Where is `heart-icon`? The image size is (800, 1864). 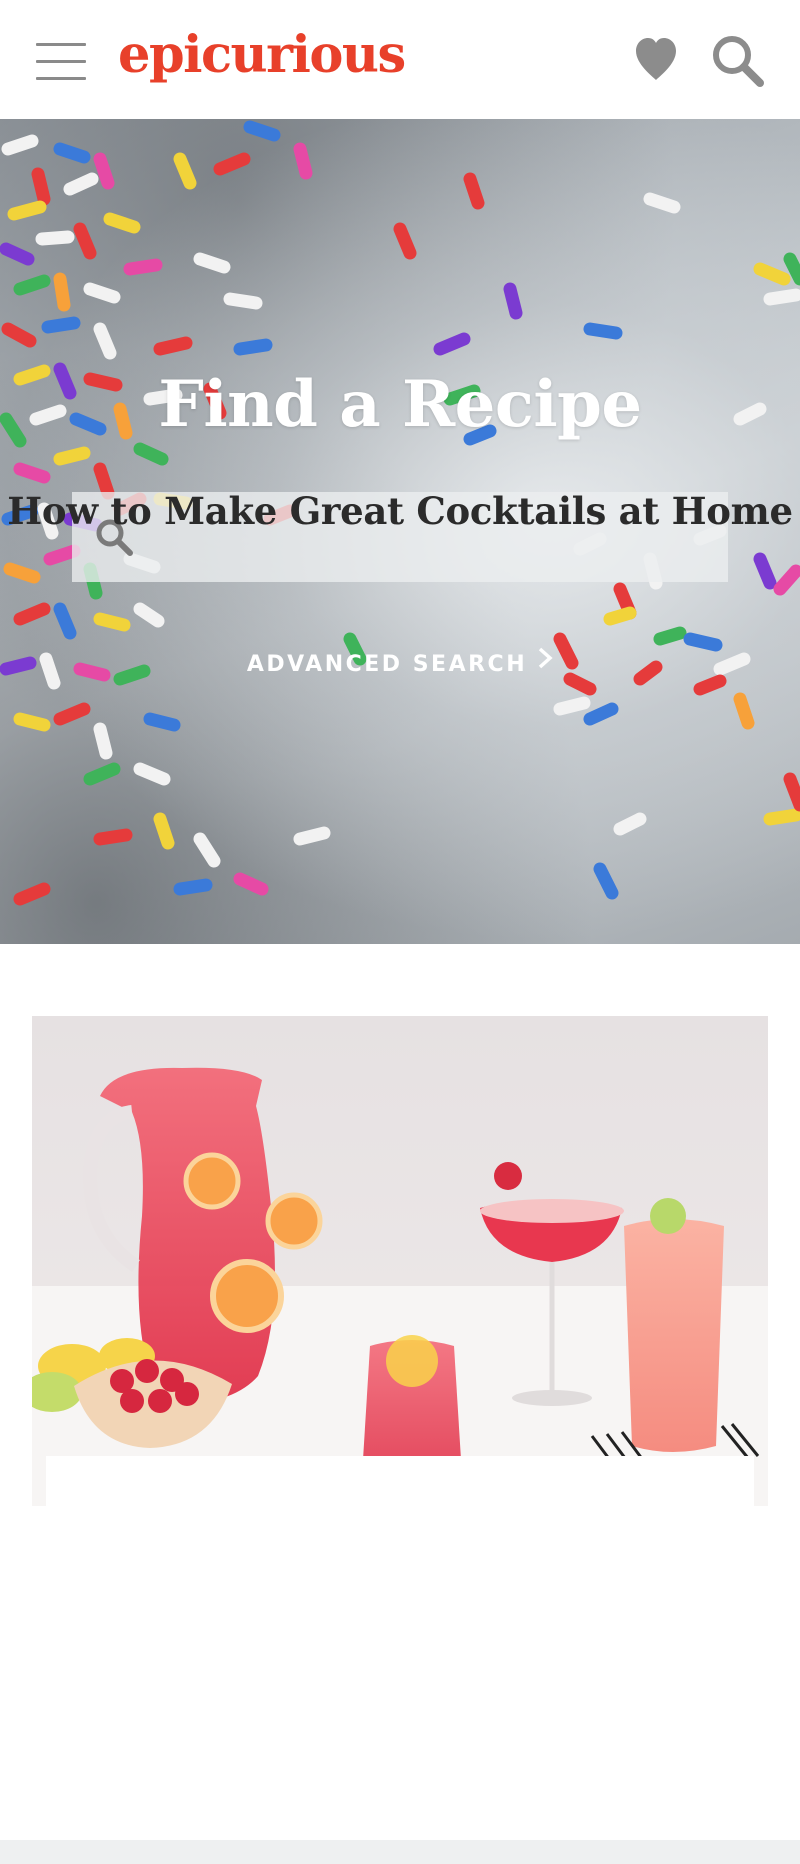 heart-icon is located at coordinates (656, 59).